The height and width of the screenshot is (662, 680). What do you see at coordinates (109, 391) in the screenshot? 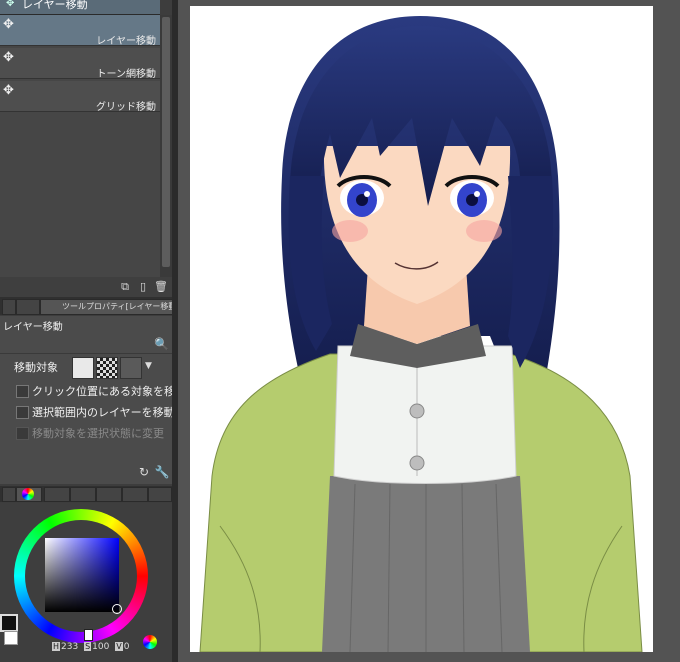
I see `option-label: クリック位置にある対象を移動` at bounding box center [109, 391].